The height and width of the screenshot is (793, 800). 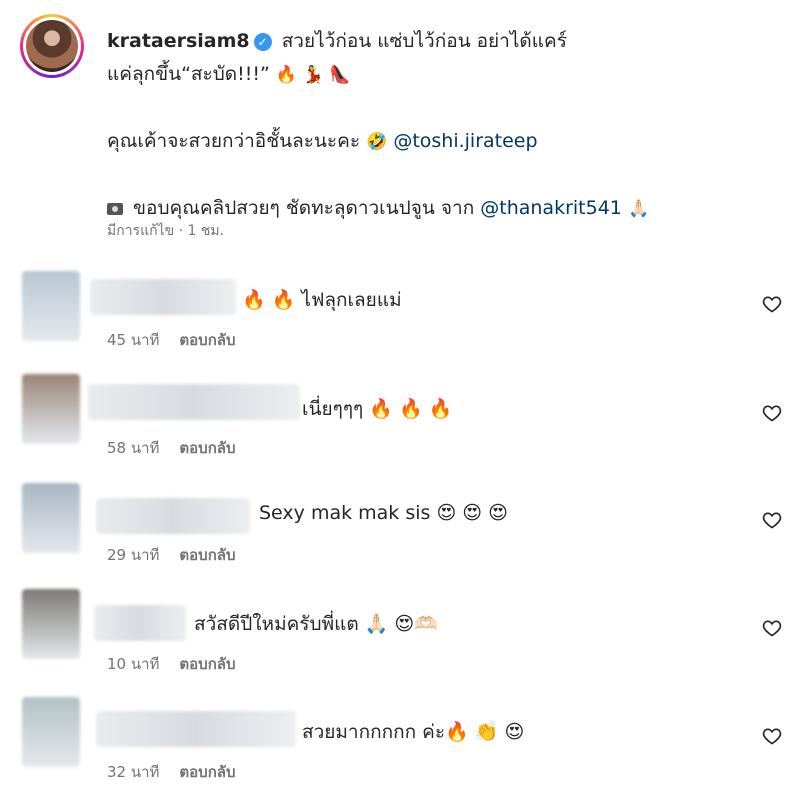 I want to click on comment-meta: 10 นาที ตอบกลับ, so click(x=171, y=664).